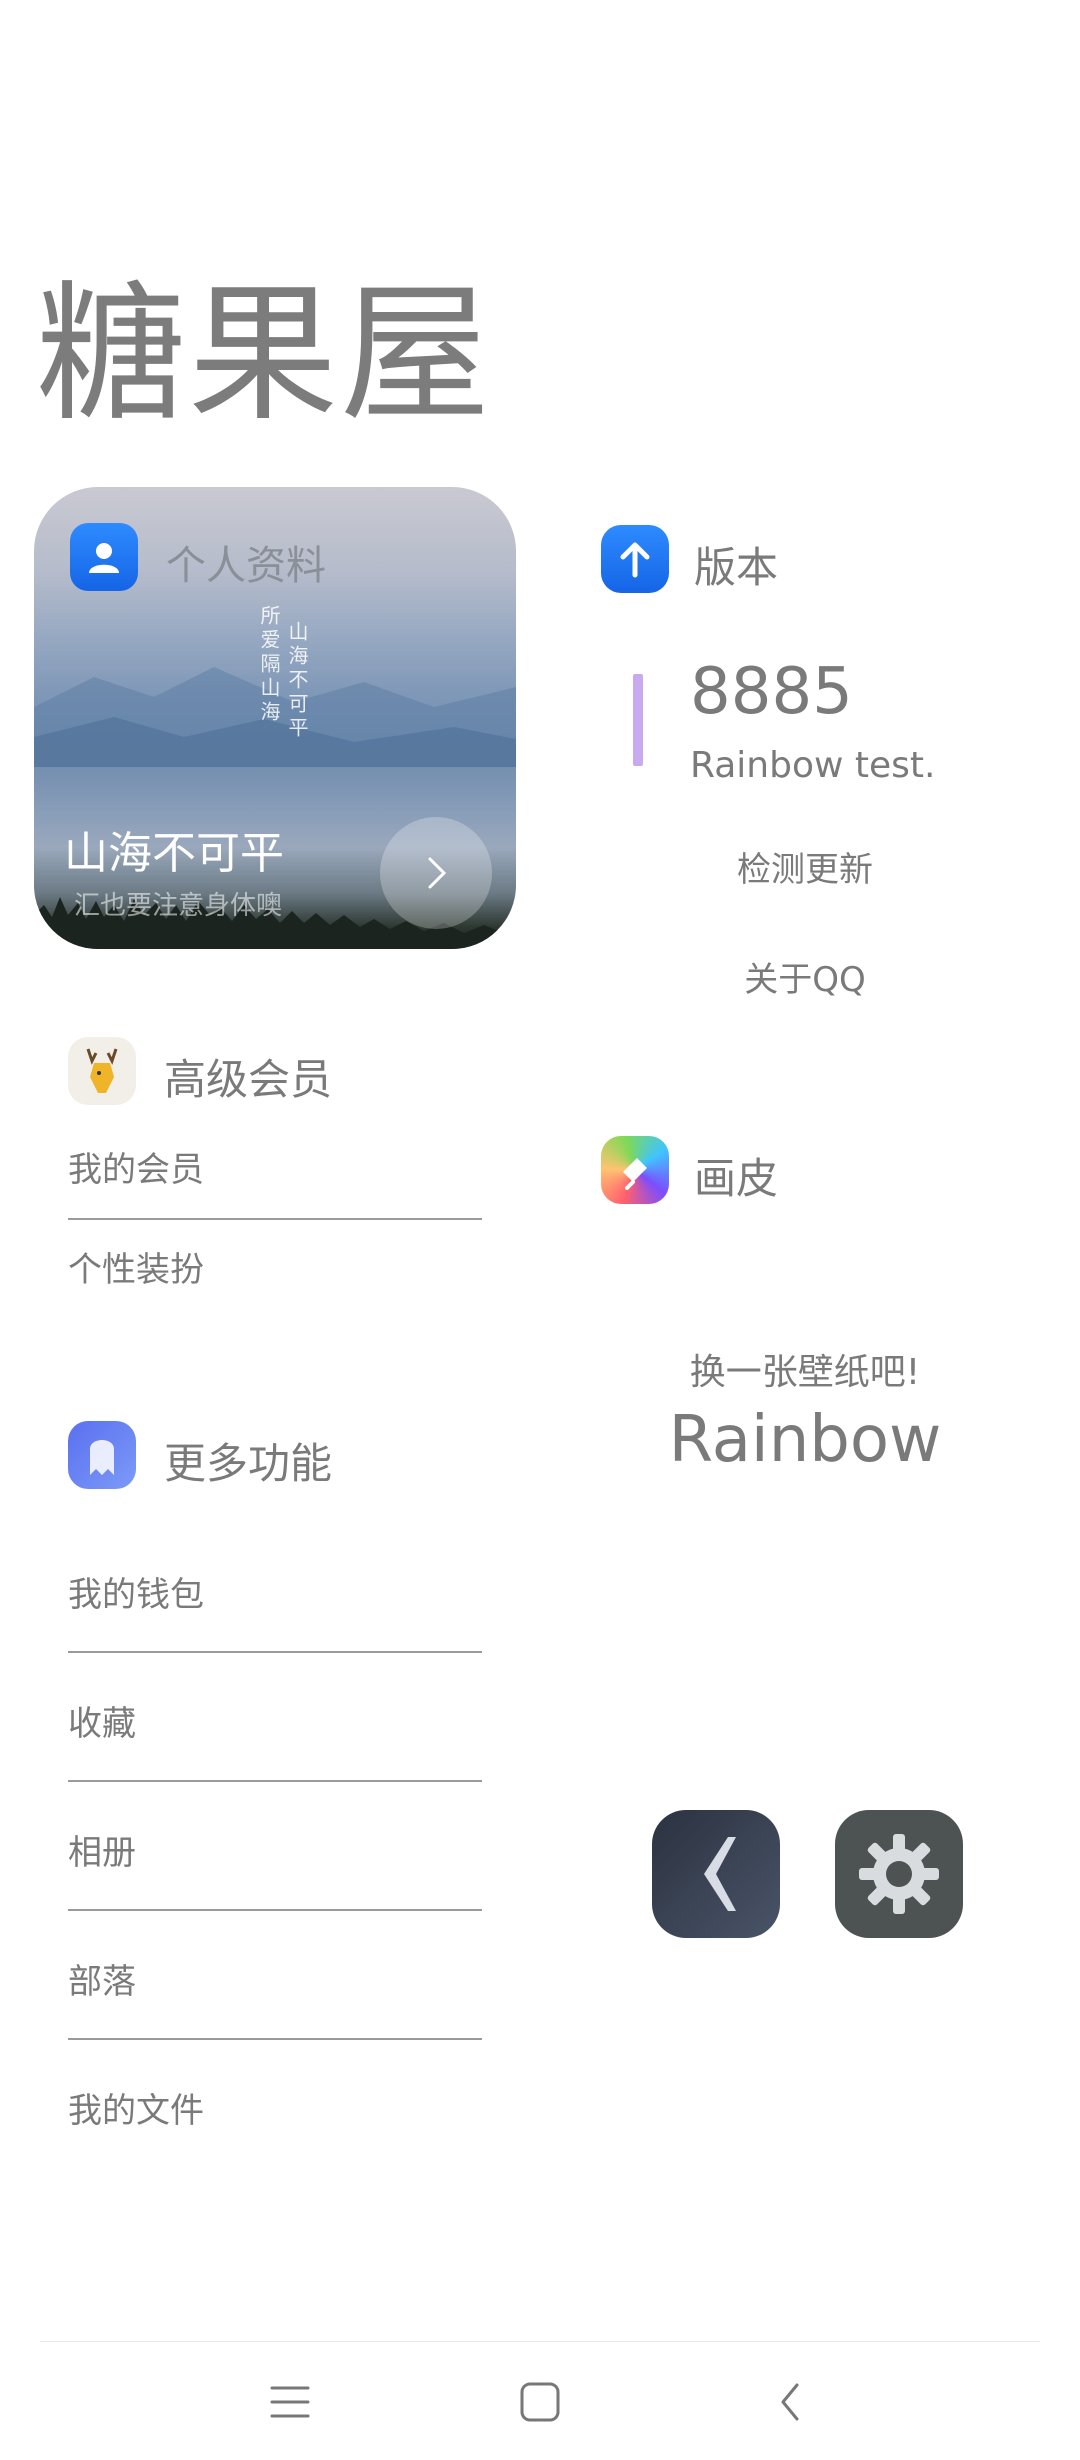 The image size is (1080, 2460). What do you see at coordinates (246, 566) in the screenshot?
I see `profile-label: 个人资料` at bounding box center [246, 566].